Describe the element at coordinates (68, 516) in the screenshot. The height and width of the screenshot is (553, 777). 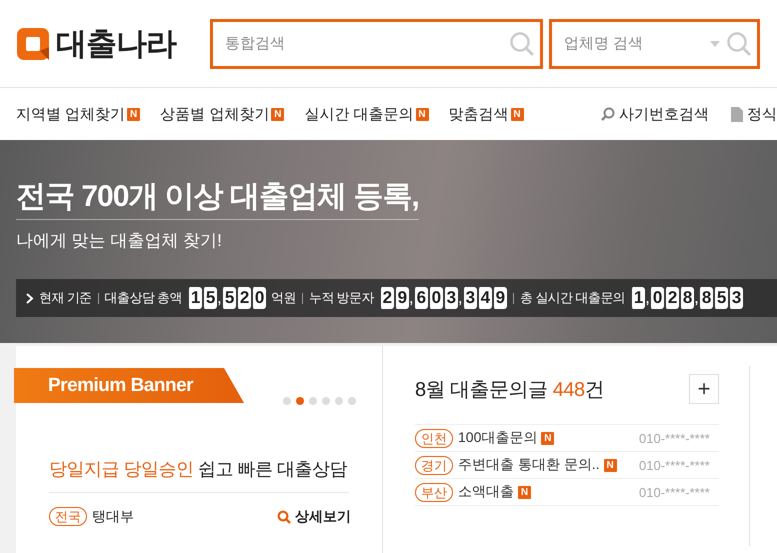
I see `region-tag: 전국` at that location.